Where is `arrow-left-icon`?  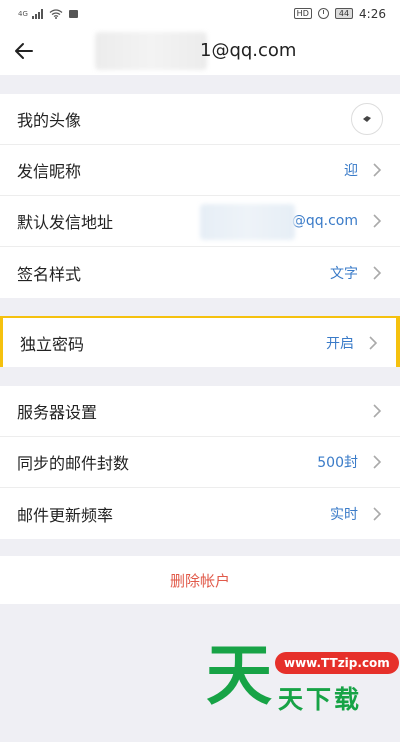 arrow-left-icon is located at coordinates (24, 51).